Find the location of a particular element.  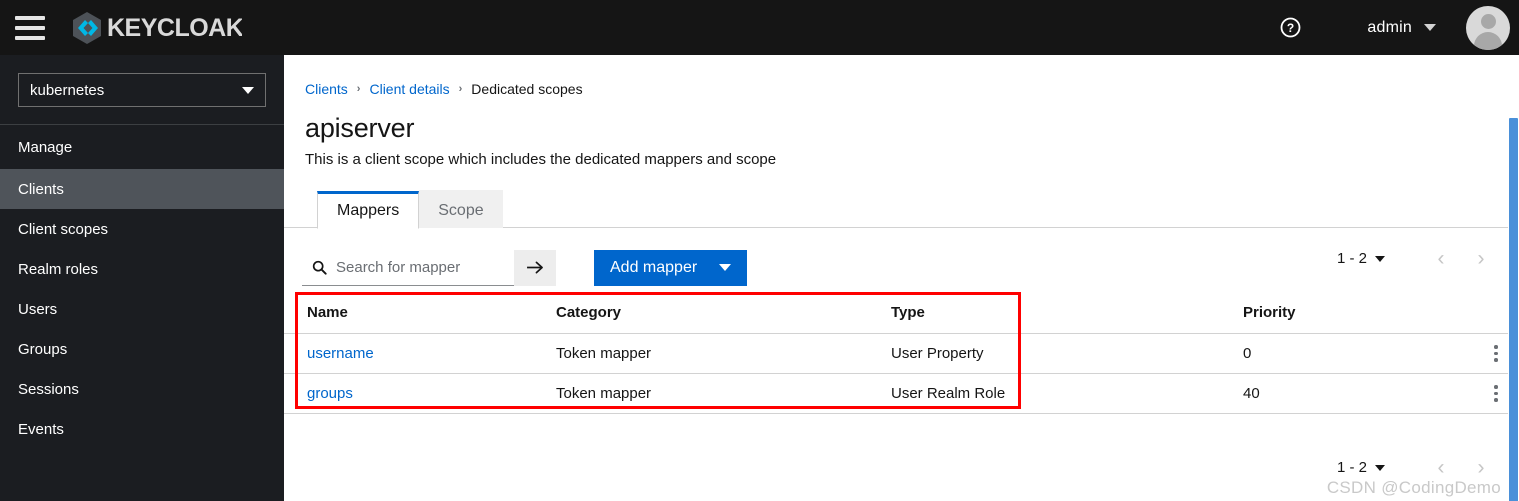

mapper-link-username: username is located at coordinates (340, 353).